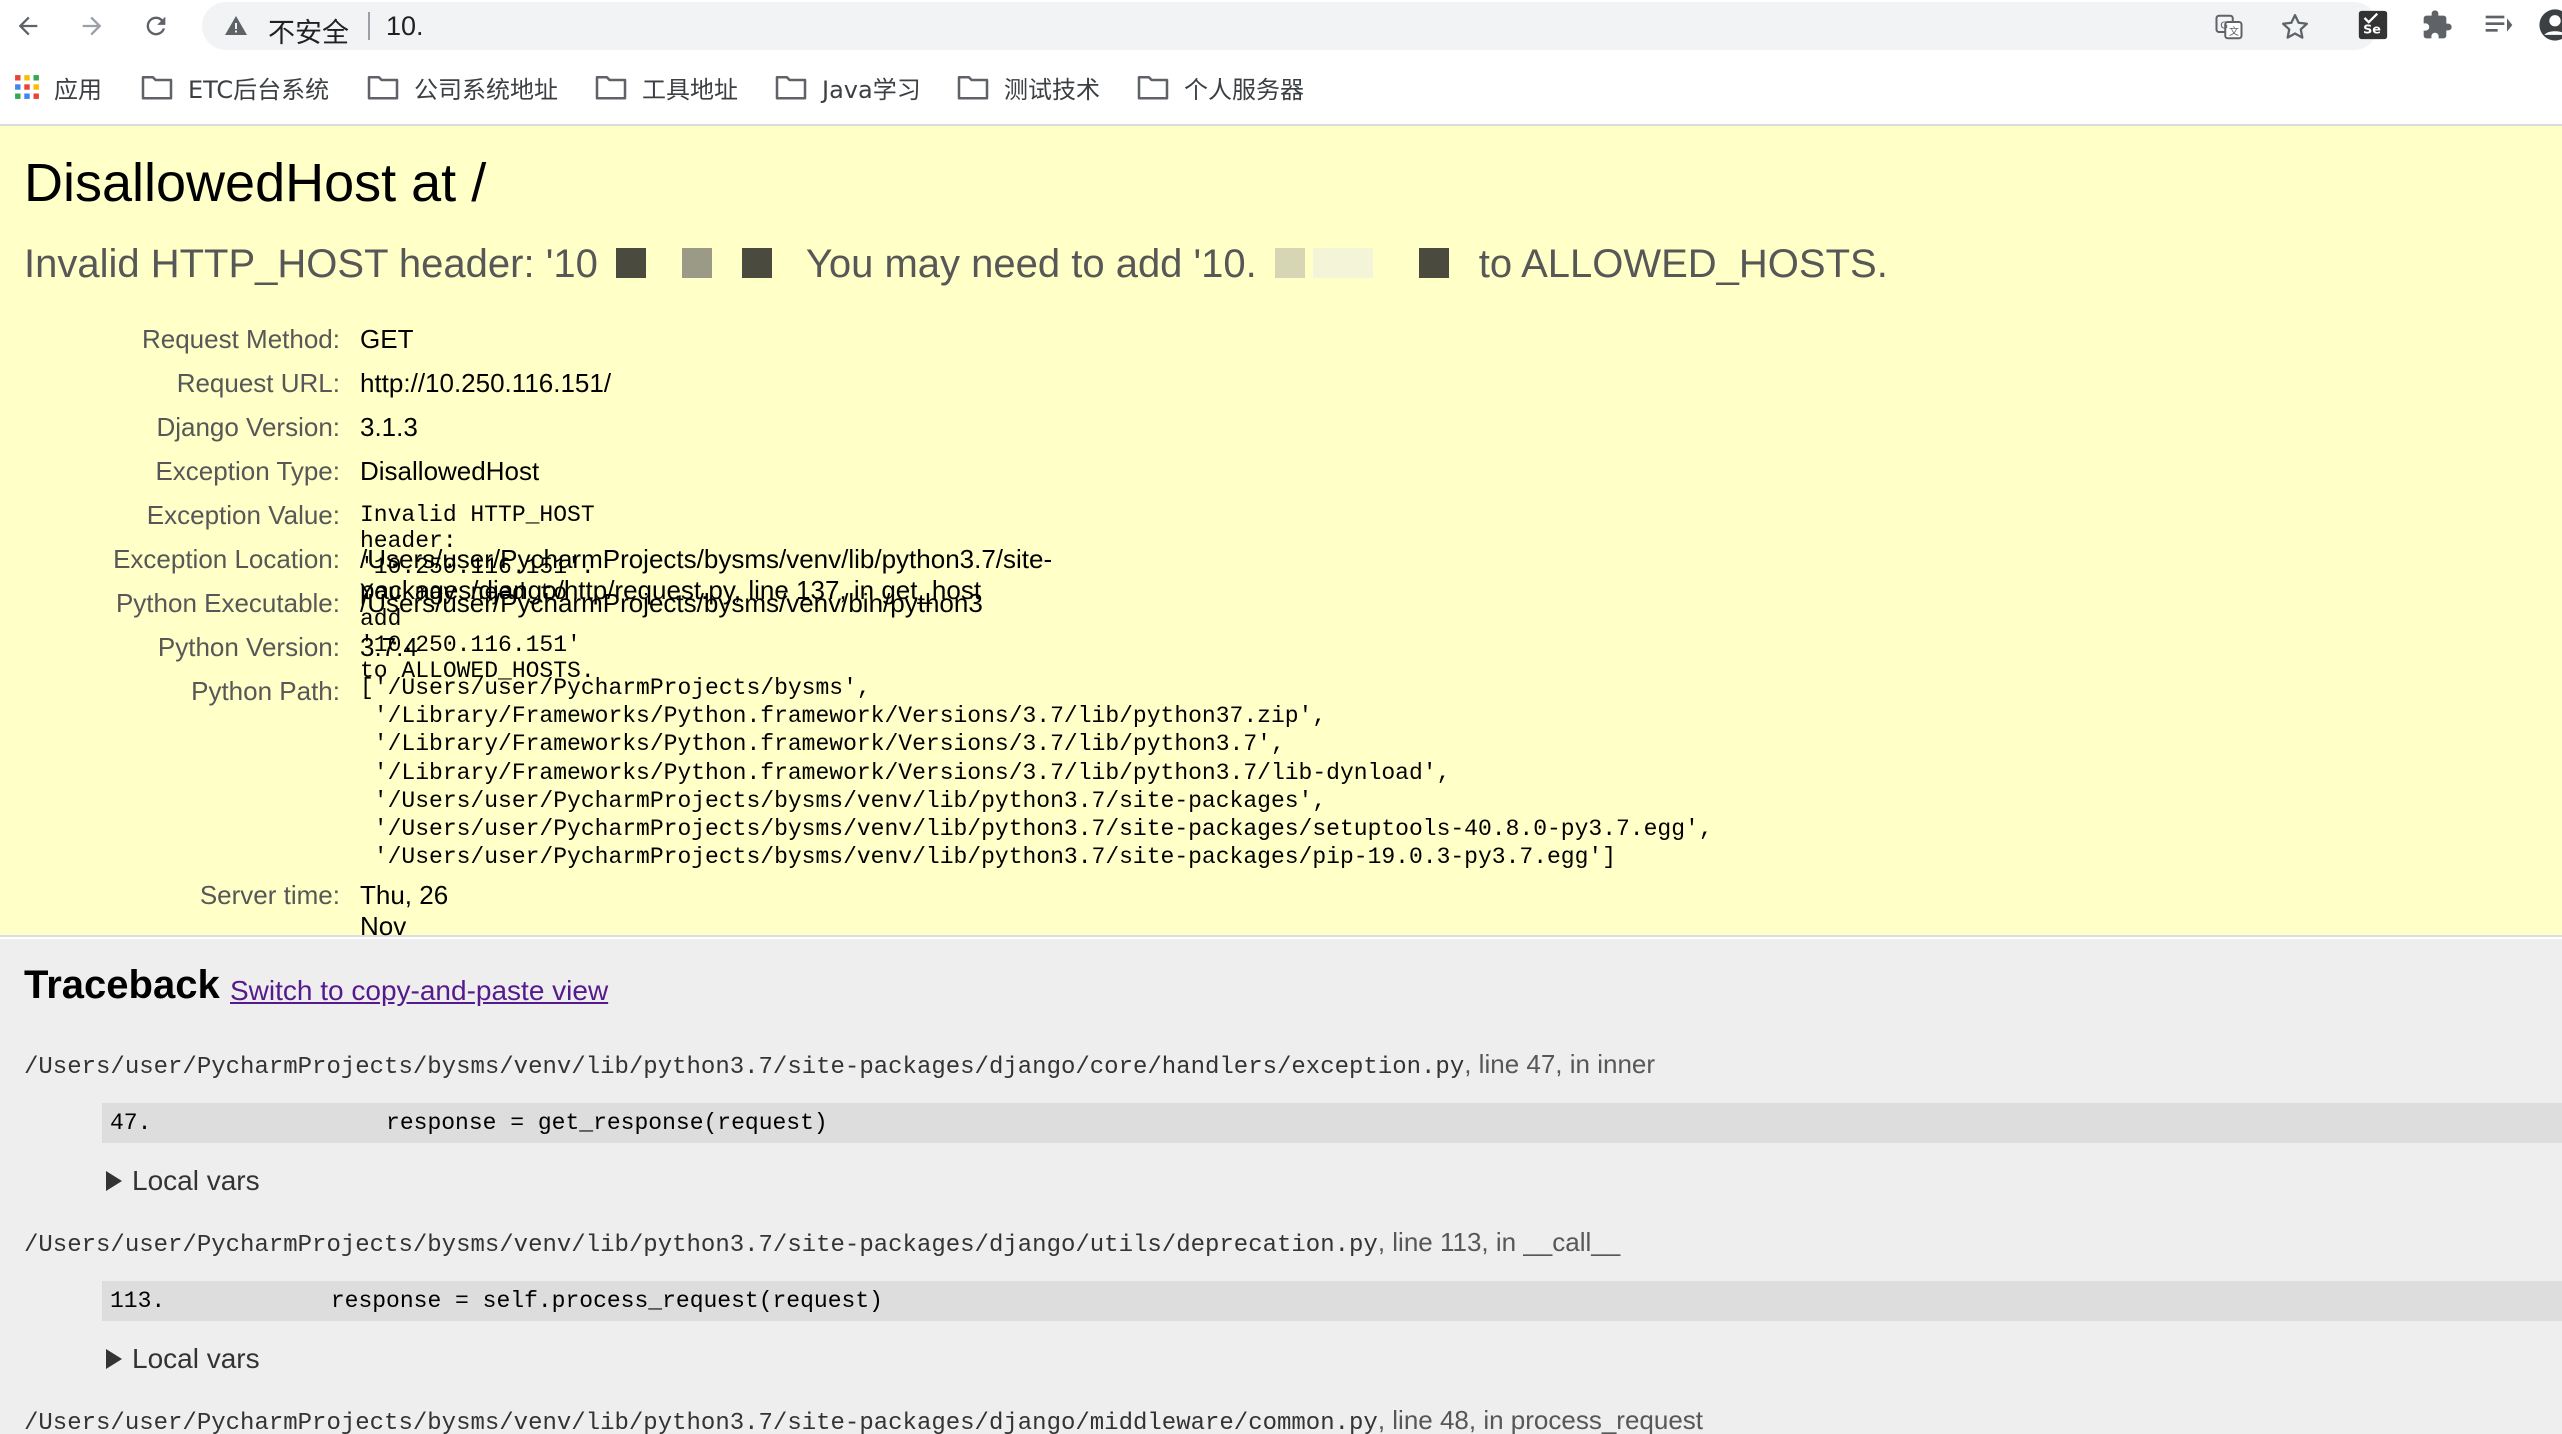  What do you see at coordinates (1052, 89) in the screenshot?
I see `bookmark-label: 测试技术` at bounding box center [1052, 89].